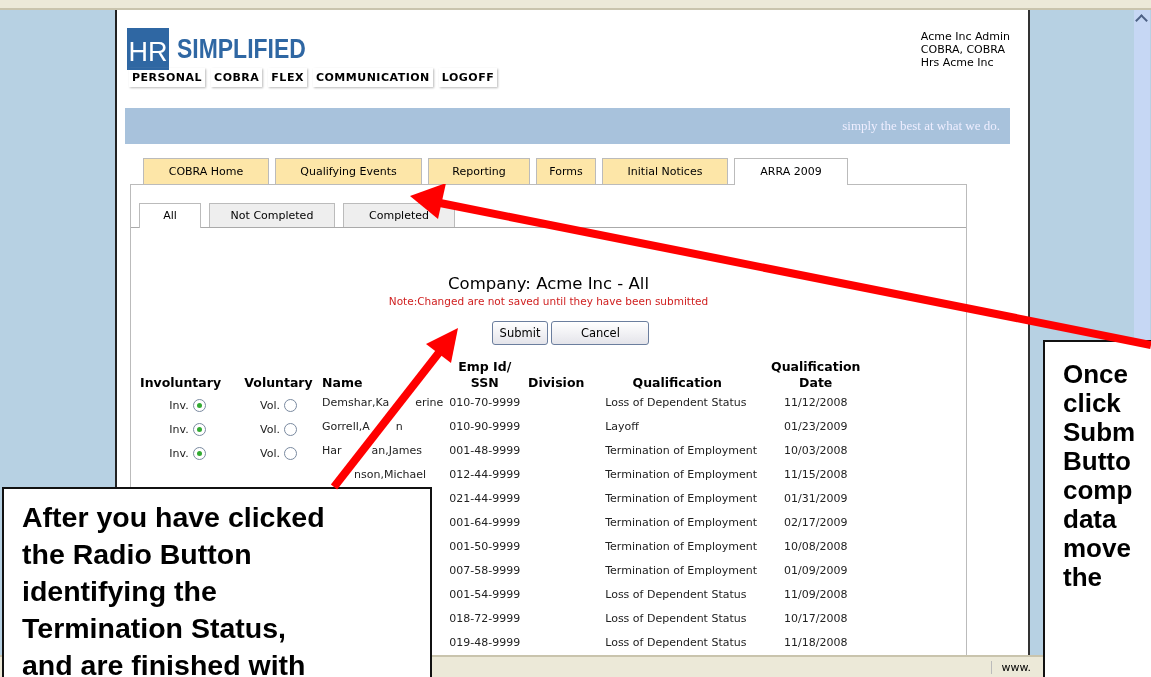 The width and height of the screenshot is (1151, 677). I want to click on nav-link: PERSONAL, so click(167, 77).